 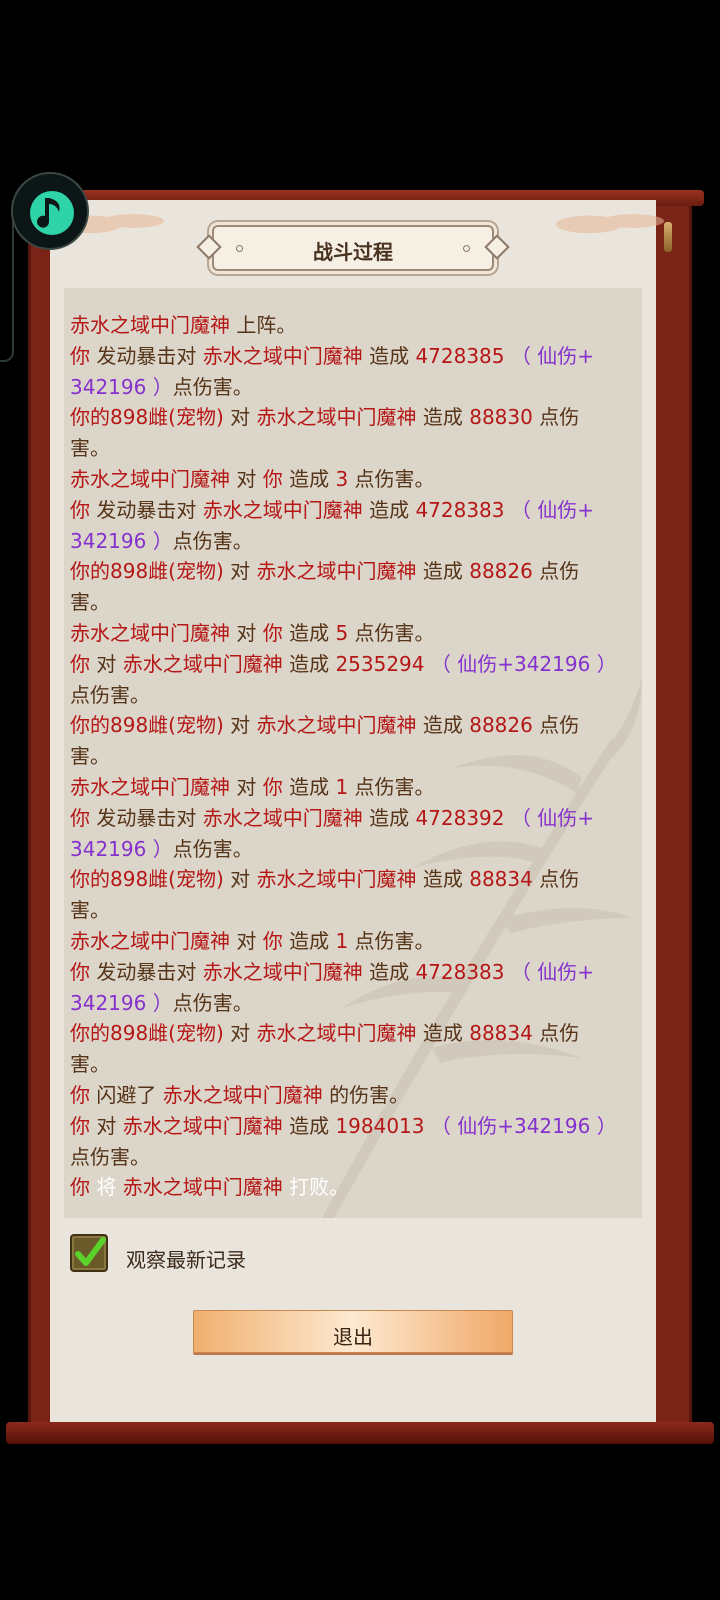 What do you see at coordinates (366, 1094) in the screenshot?
I see `log-segment: 的伤害。` at bounding box center [366, 1094].